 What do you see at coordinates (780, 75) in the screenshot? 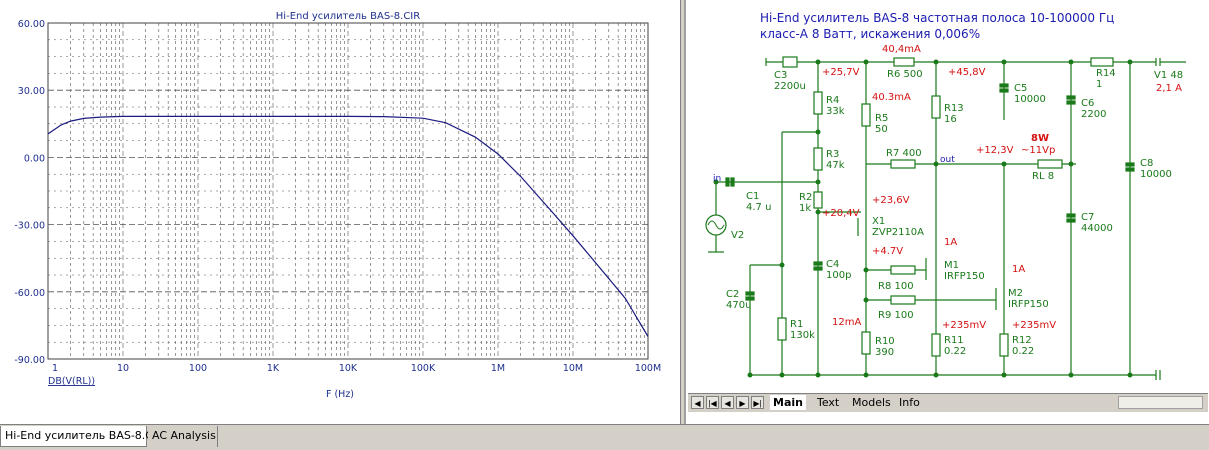
I see `component-label-c3: C3` at bounding box center [780, 75].